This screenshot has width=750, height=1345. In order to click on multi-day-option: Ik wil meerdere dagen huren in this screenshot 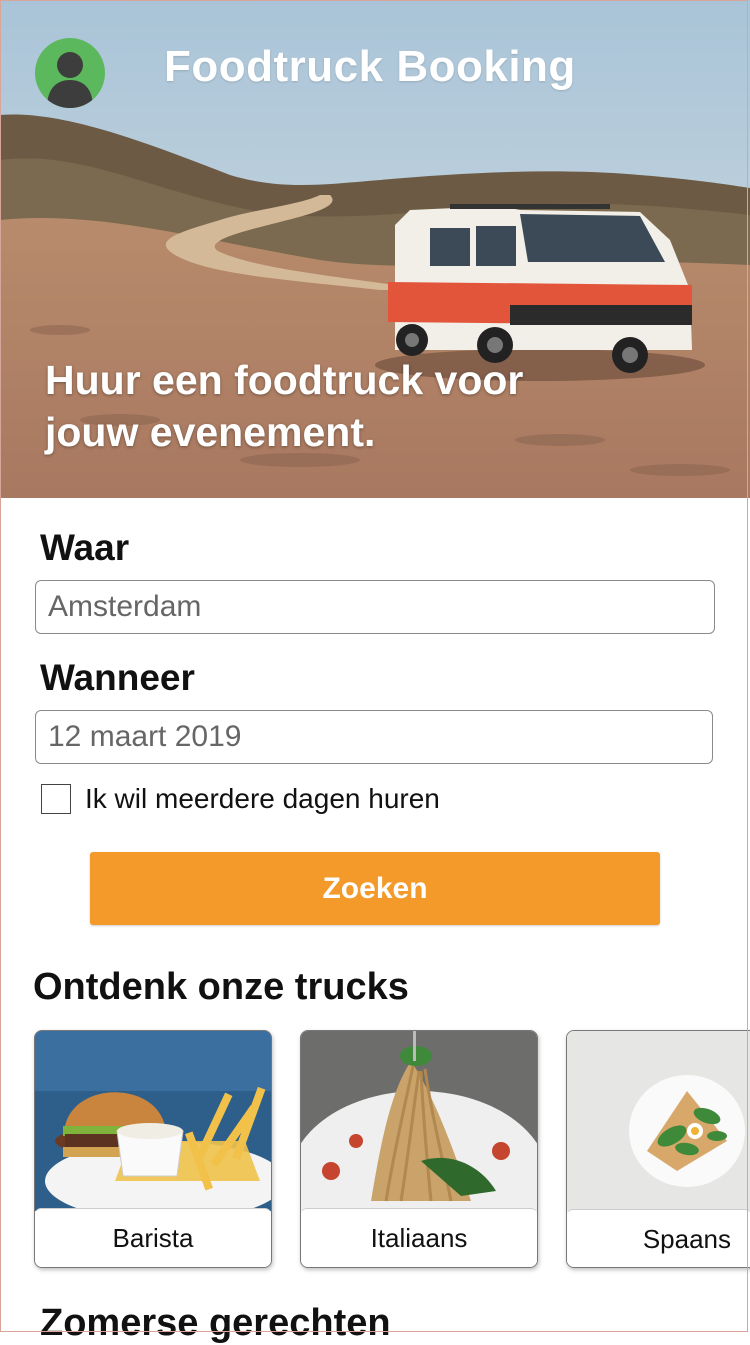, I will do `click(240, 799)`.